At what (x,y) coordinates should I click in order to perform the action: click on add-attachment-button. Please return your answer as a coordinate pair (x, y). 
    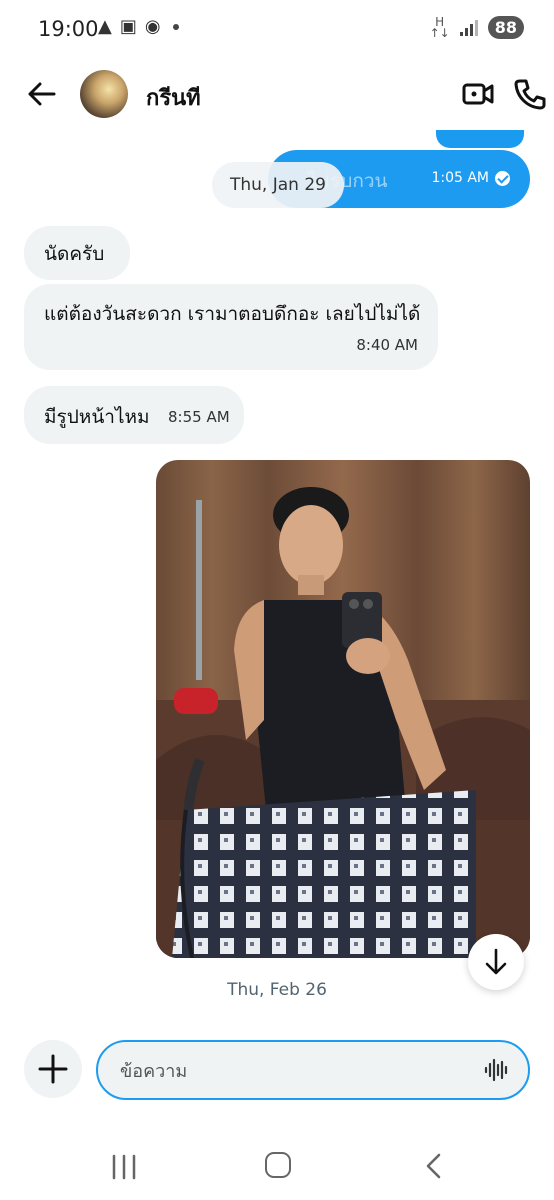
    Looking at the image, I should click on (53, 1069).